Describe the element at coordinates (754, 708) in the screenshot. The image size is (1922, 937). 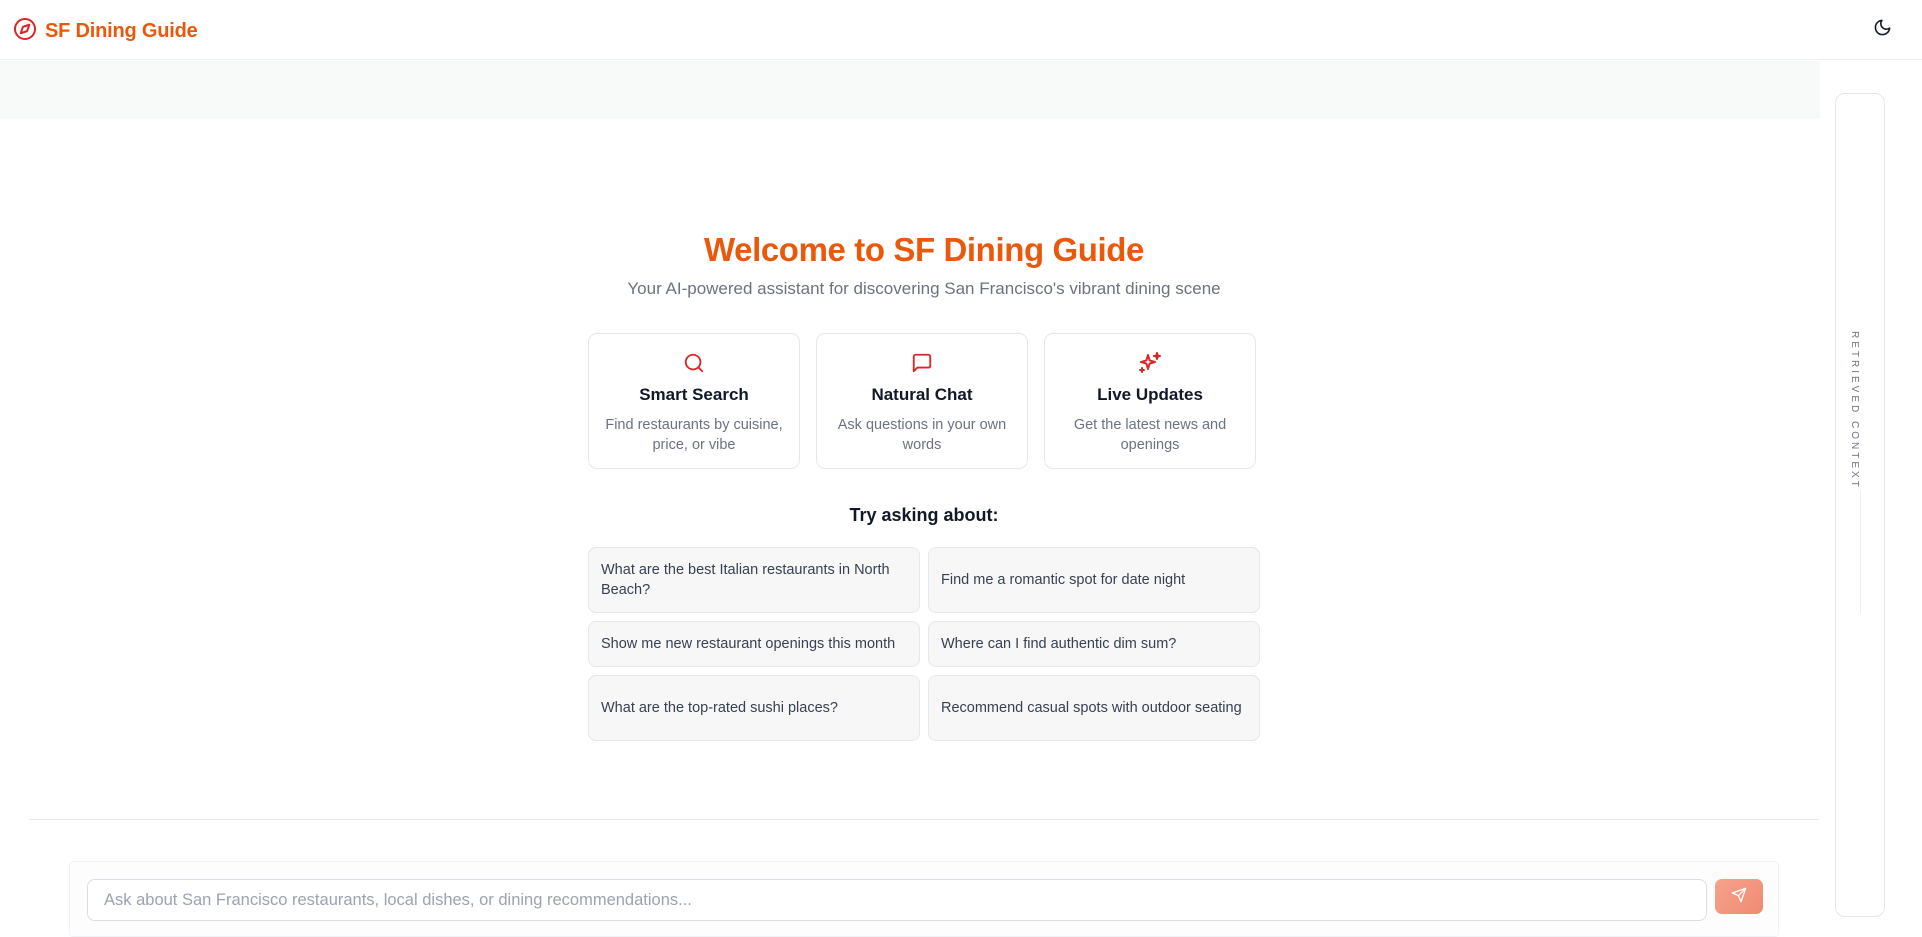
I see `suggestion-chip: What are the top-rated sushi places?` at that location.